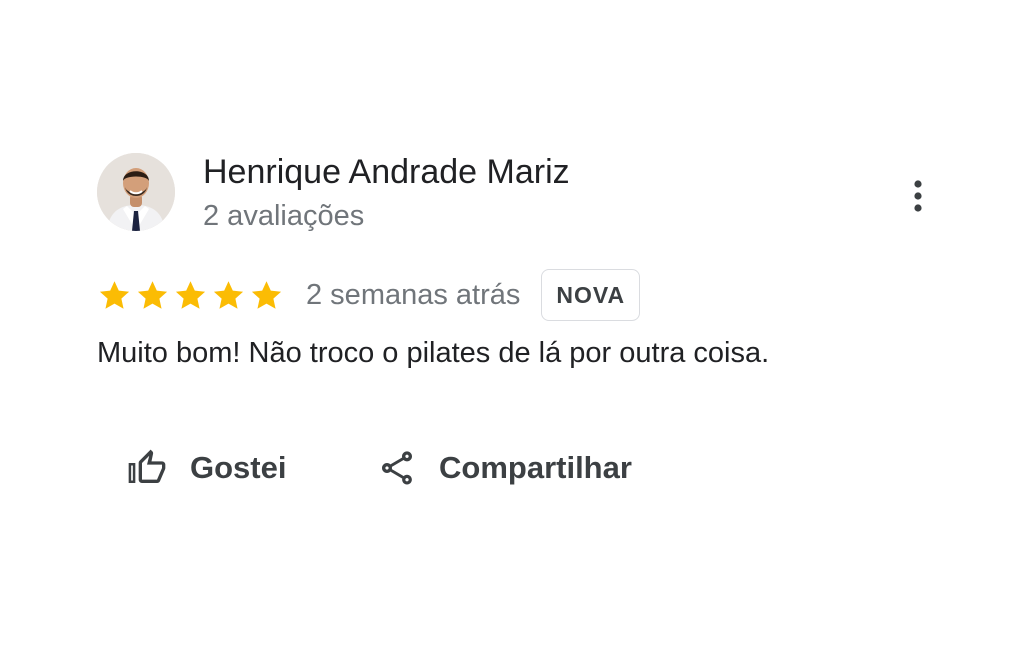  I want to click on author-review-count: 2 avaliações, so click(284, 216).